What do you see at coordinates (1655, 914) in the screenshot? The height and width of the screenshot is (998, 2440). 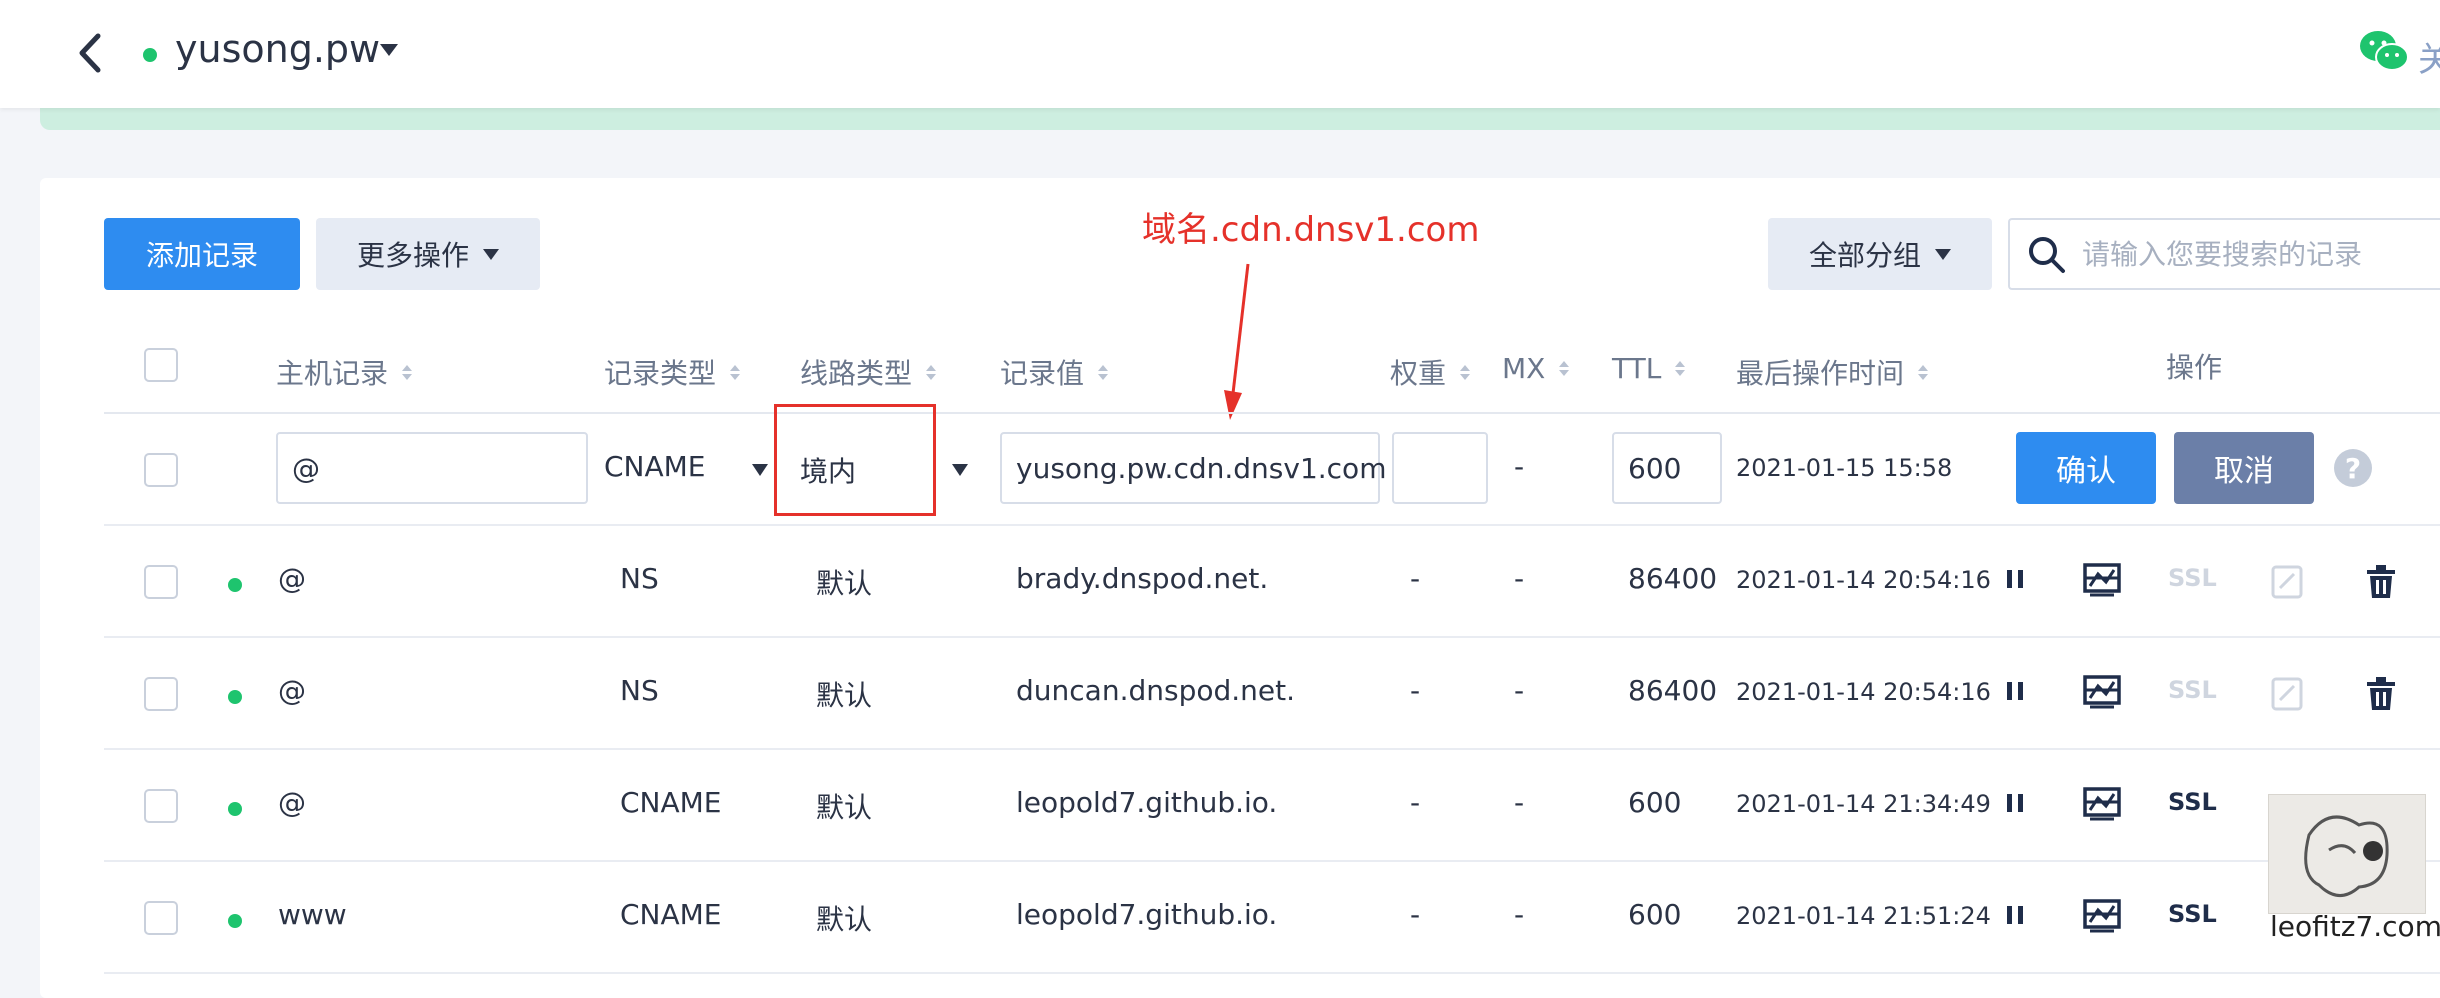 I see `ttl-value: 600` at bounding box center [1655, 914].